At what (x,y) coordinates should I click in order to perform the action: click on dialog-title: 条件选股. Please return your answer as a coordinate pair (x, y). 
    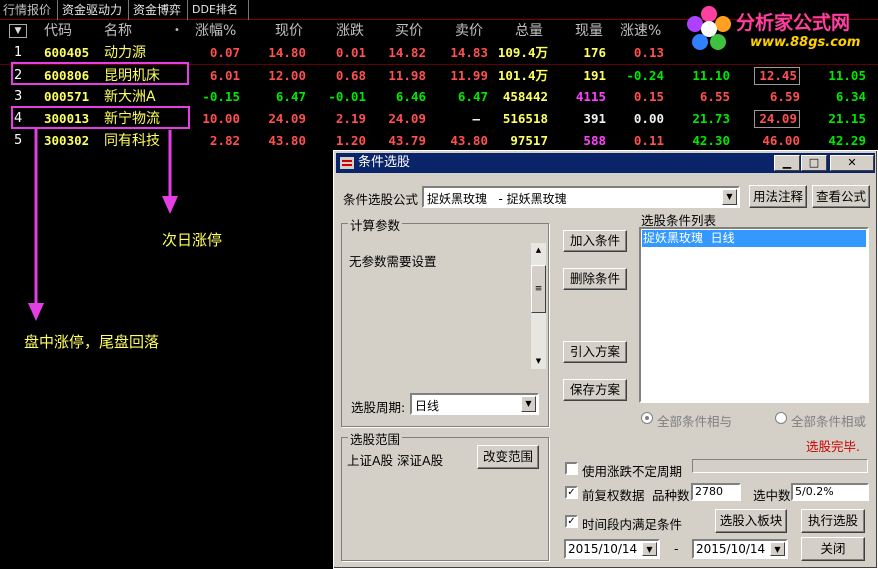
    Looking at the image, I should click on (384, 162).